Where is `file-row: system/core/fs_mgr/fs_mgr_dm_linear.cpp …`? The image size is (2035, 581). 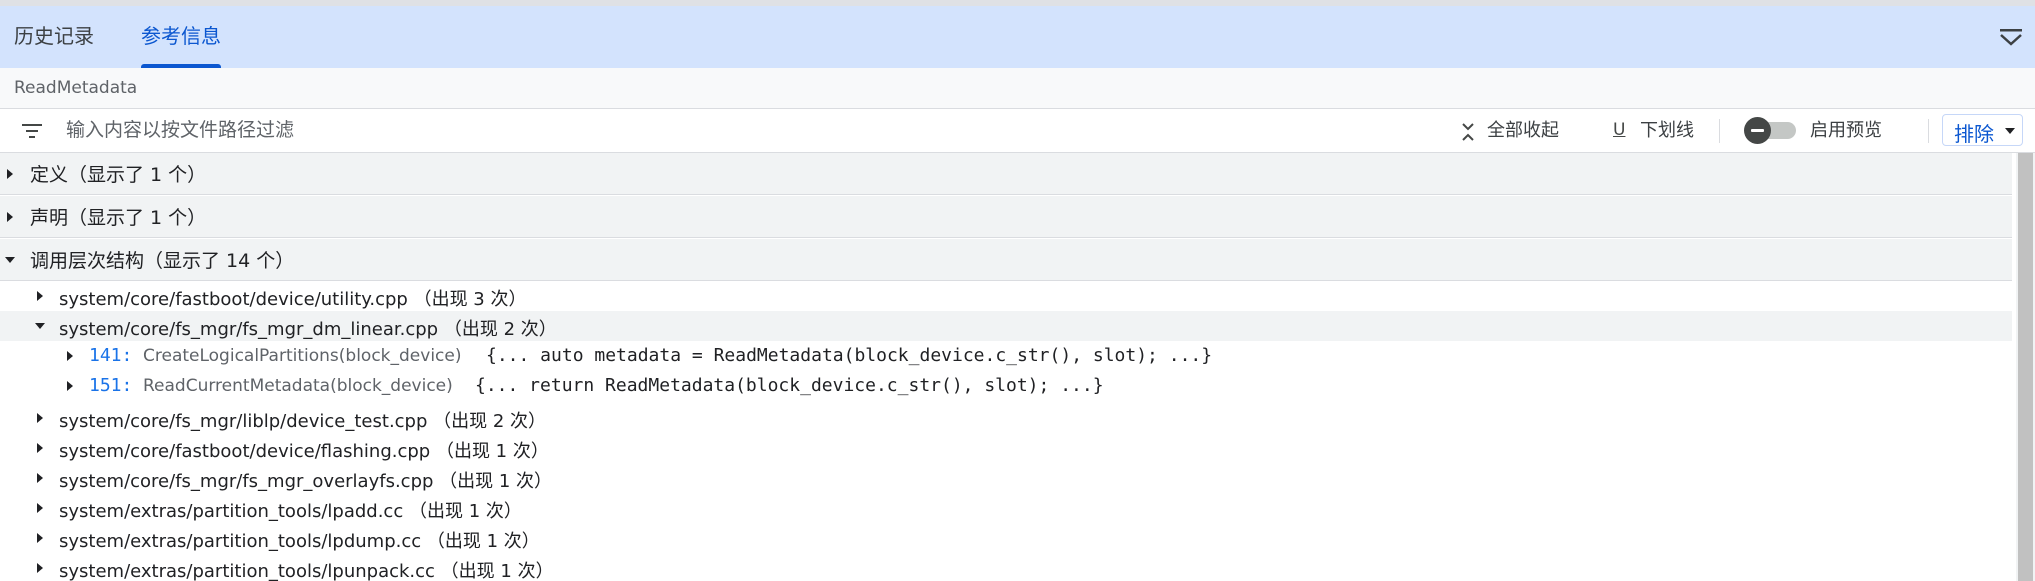 file-row: system/core/fs_mgr/fs_mgr_dm_linear.cpp … is located at coordinates (1006, 326).